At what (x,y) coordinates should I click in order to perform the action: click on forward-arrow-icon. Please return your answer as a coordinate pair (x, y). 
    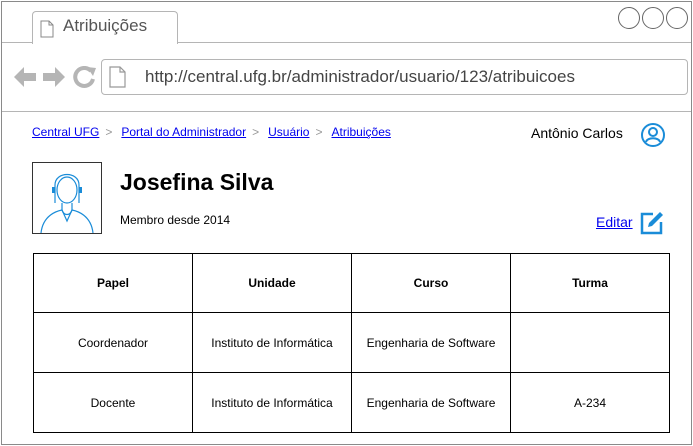
    Looking at the image, I should click on (54, 77).